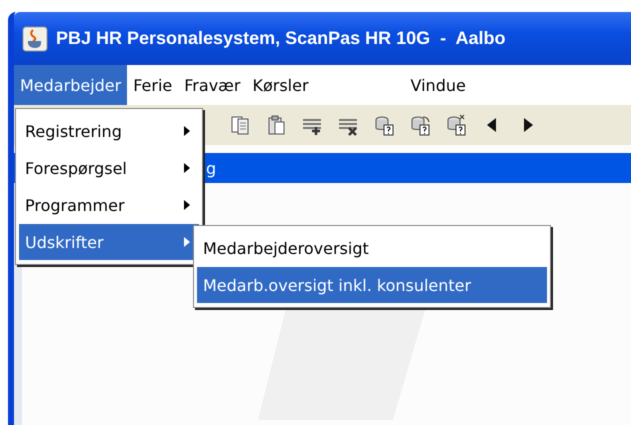 This screenshot has width=631, height=425. Describe the element at coordinates (35, 39) in the screenshot. I see `coffee-cup-icon` at that location.